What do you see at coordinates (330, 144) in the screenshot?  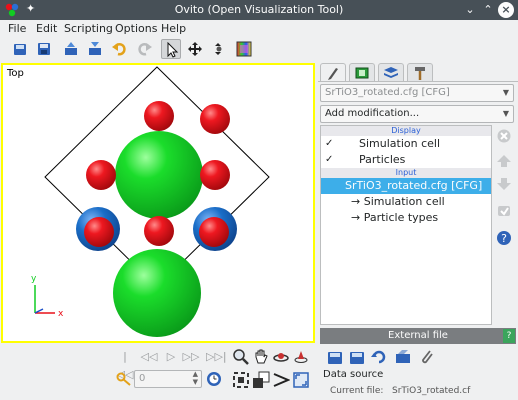 I see `checkbox-simulation-cell: ✓` at bounding box center [330, 144].